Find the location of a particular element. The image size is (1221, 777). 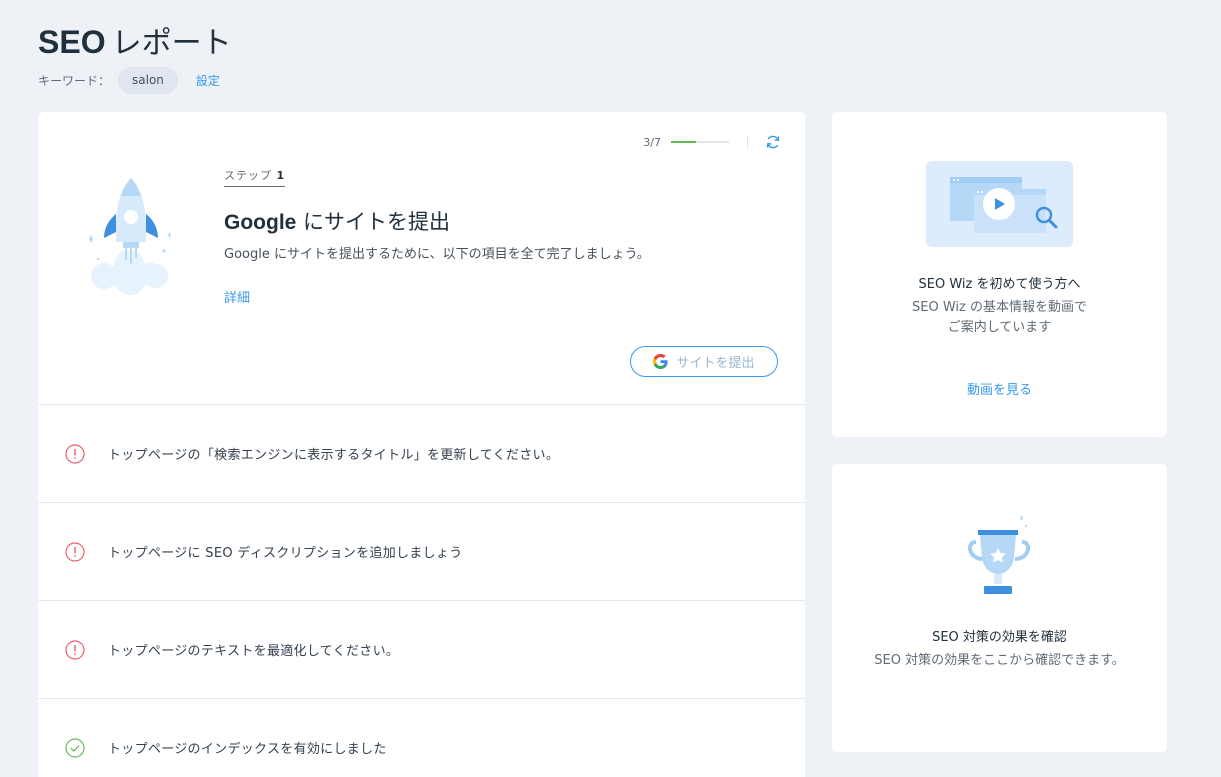

task-row: トップページのインデックスを有効にしました is located at coordinates (421, 737).